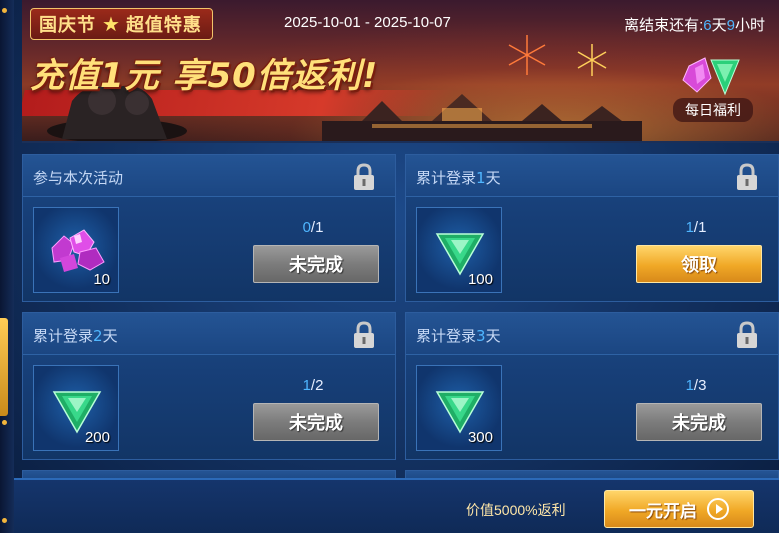  I want to click on star-icon: ★, so click(111, 24).